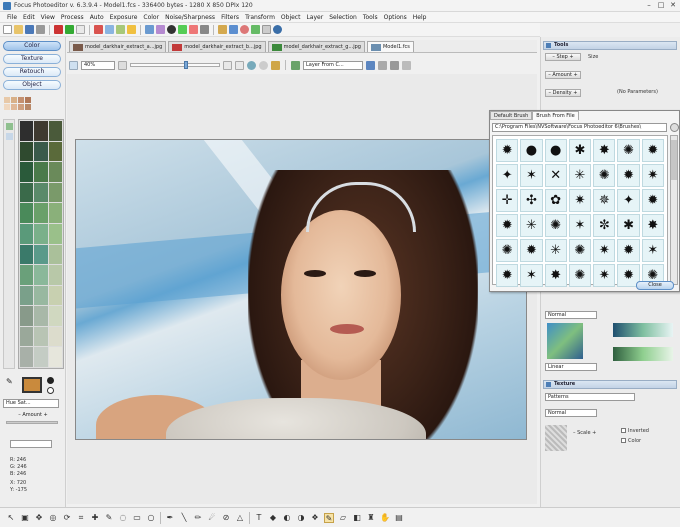  Describe the element at coordinates (357, 518) in the screenshot. I see `fill-icon: ◧` at that location.